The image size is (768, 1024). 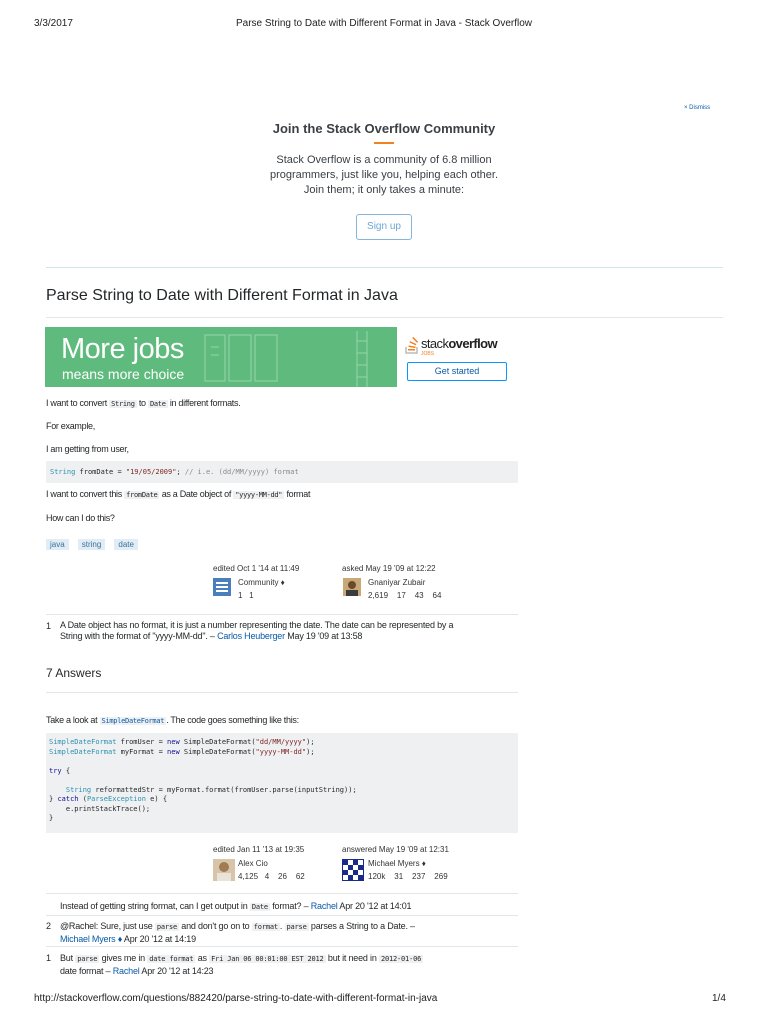 I want to click on code-line: try {, so click(x=60, y=770).